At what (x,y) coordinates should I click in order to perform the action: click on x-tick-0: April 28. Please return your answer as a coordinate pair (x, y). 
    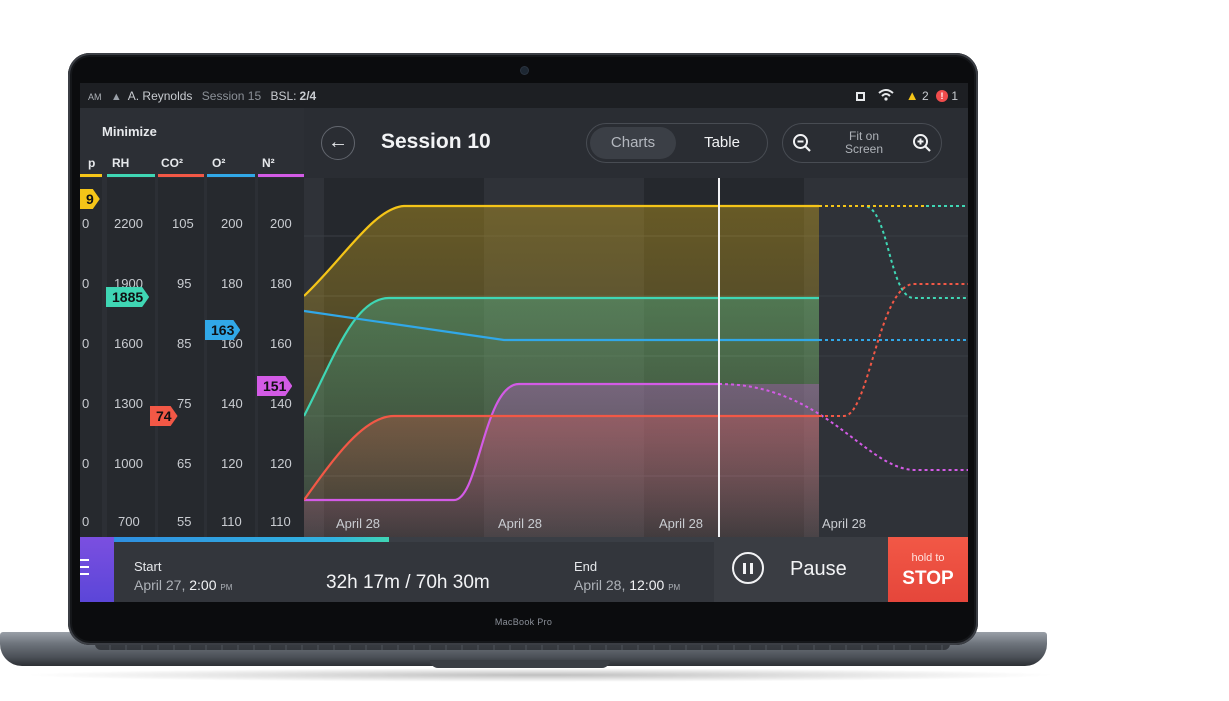
    Looking at the image, I should click on (358, 523).